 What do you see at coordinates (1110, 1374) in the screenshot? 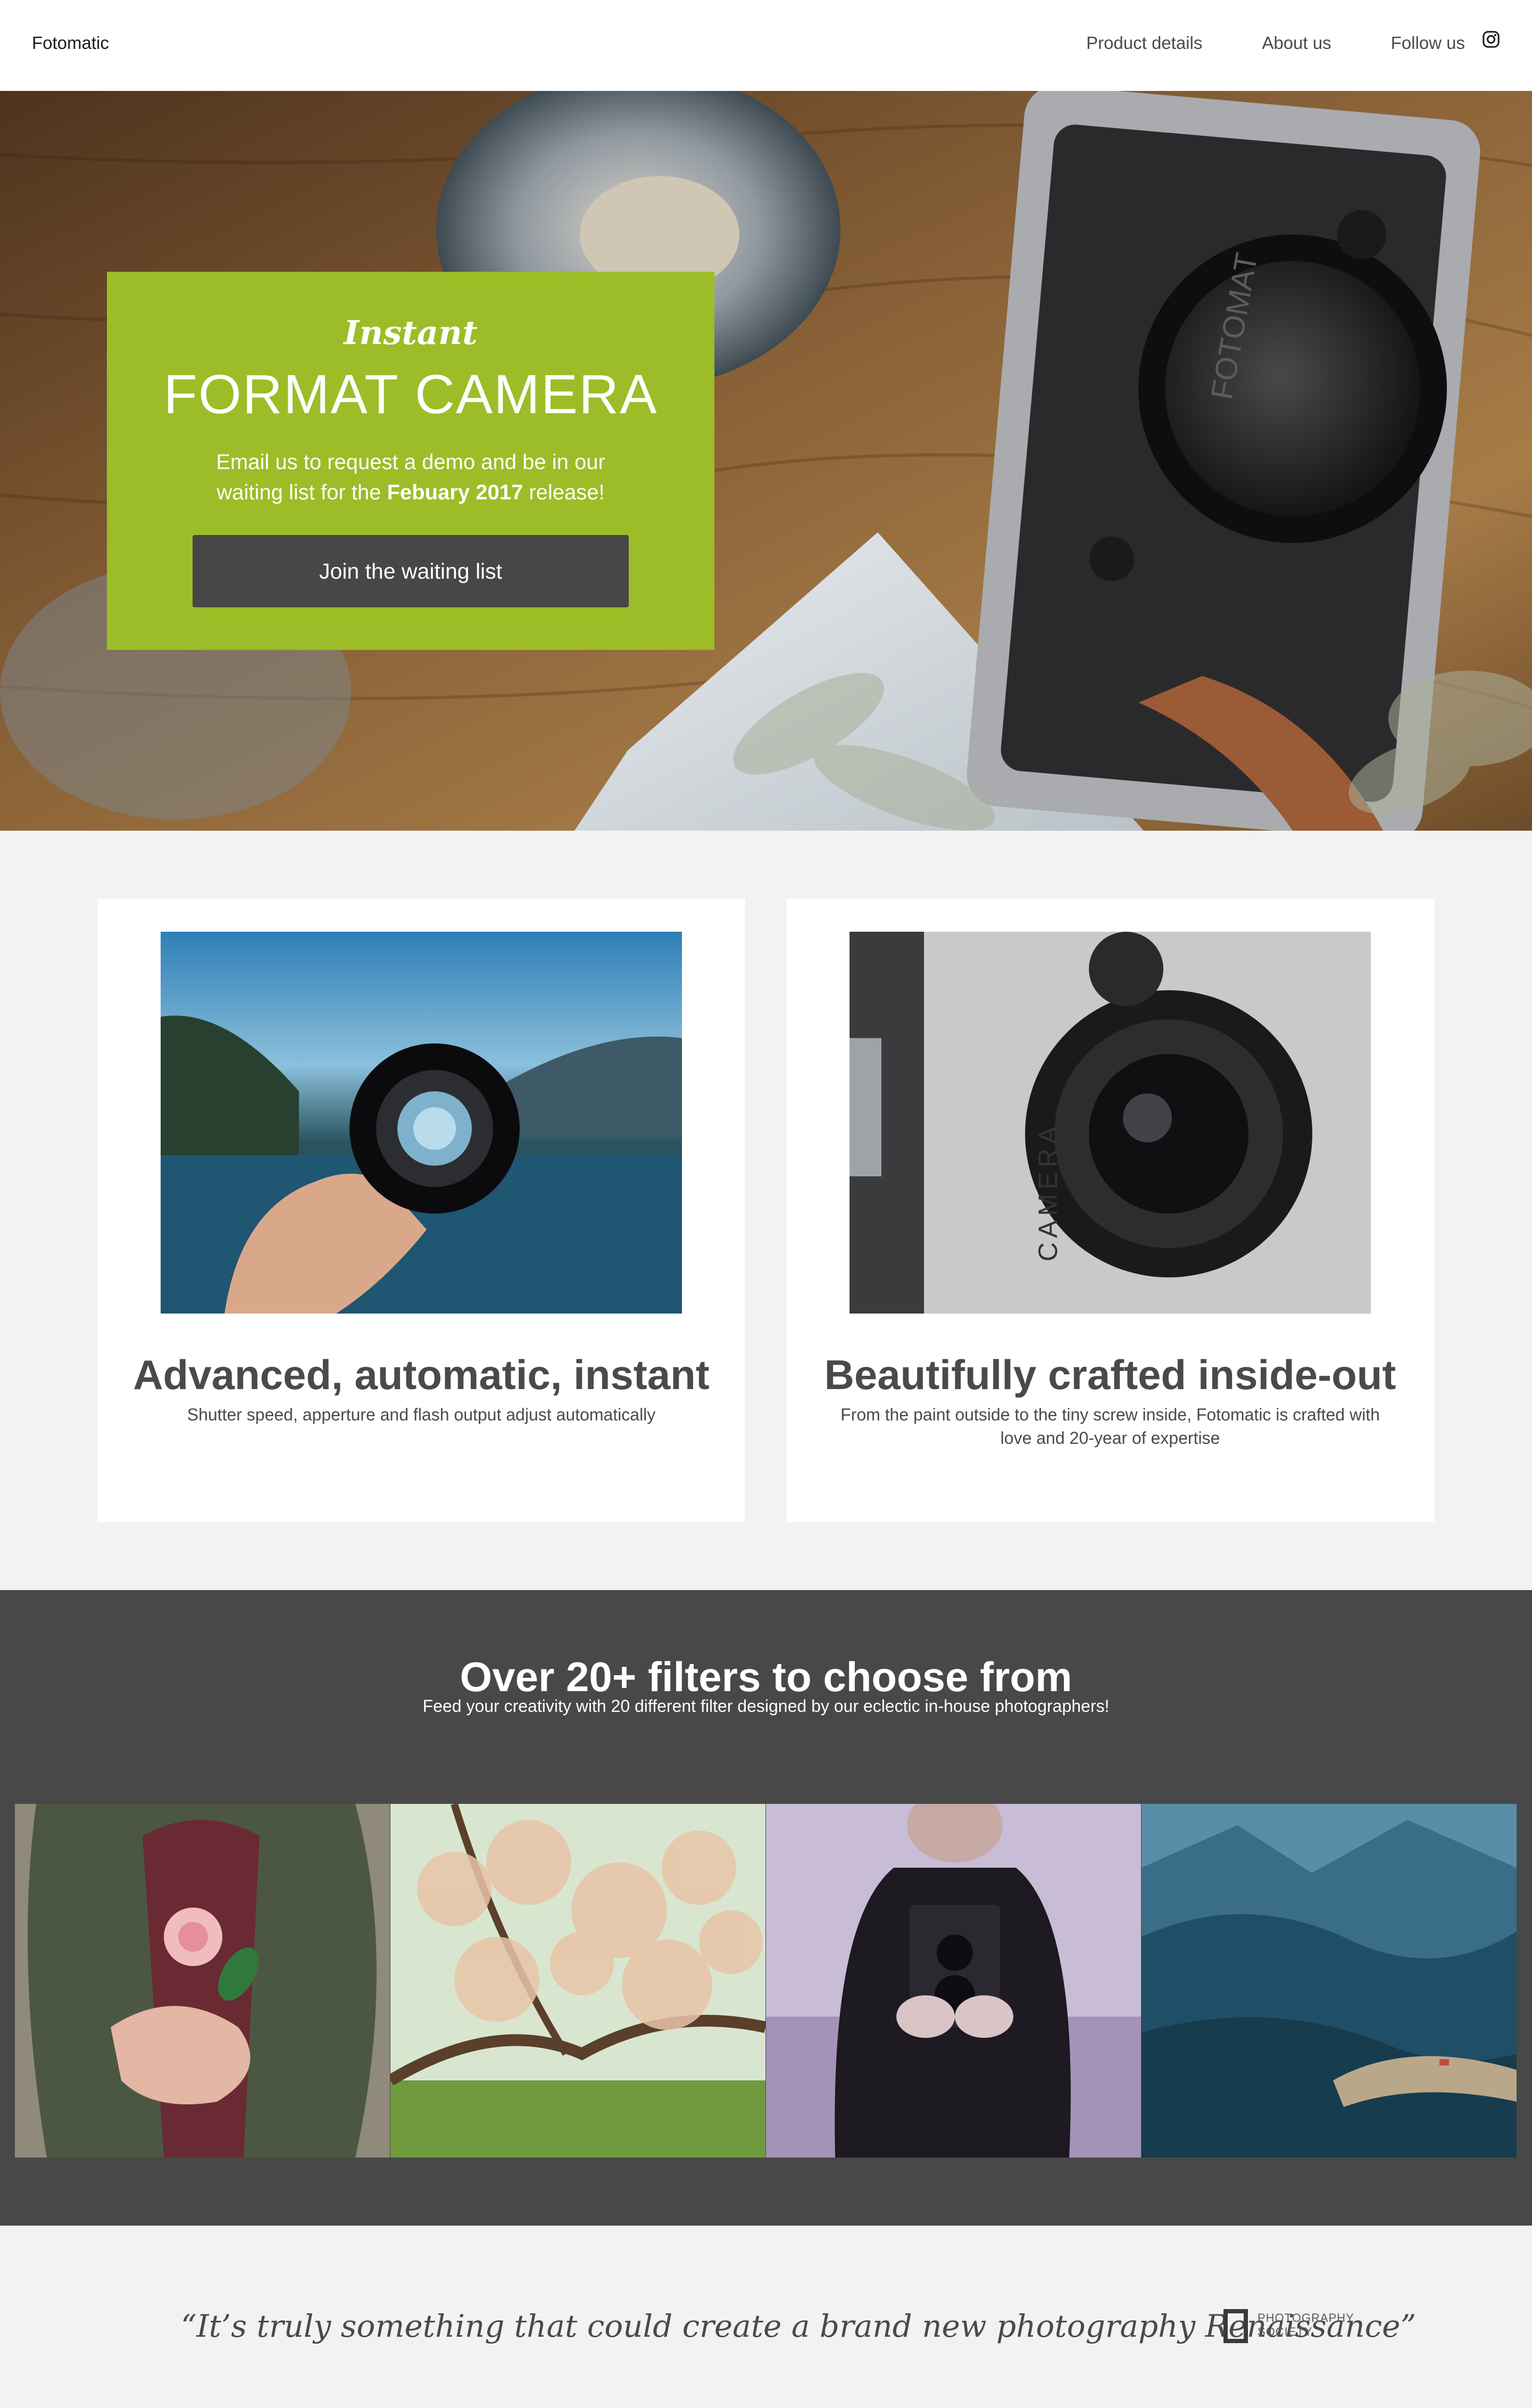
I see `feature-title: Beautifully crafted inside-out` at bounding box center [1110, 1374].